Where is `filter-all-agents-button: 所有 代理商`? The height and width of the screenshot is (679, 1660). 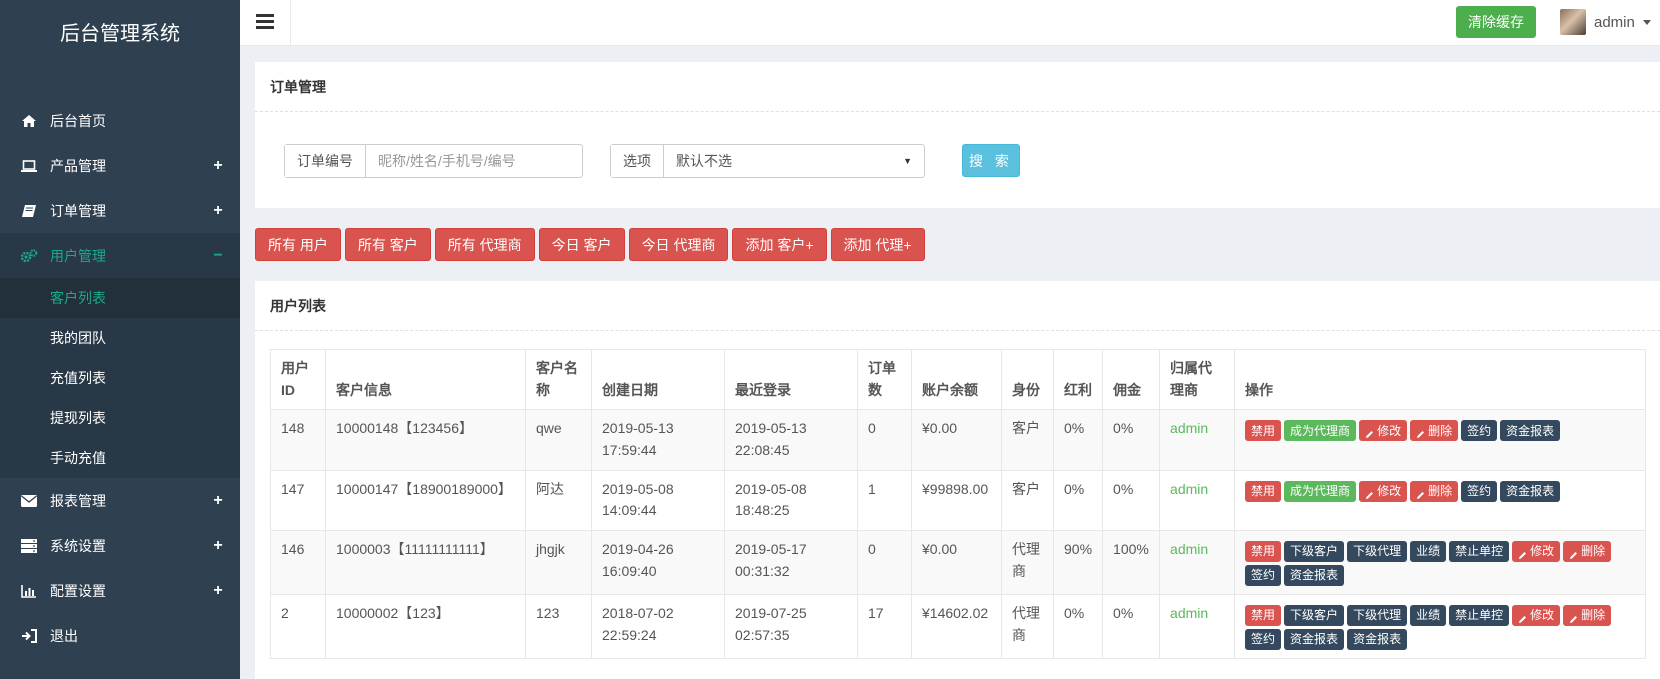
filter-all-agents-button: 所有 代理商 is located at coordinates (484, 244).